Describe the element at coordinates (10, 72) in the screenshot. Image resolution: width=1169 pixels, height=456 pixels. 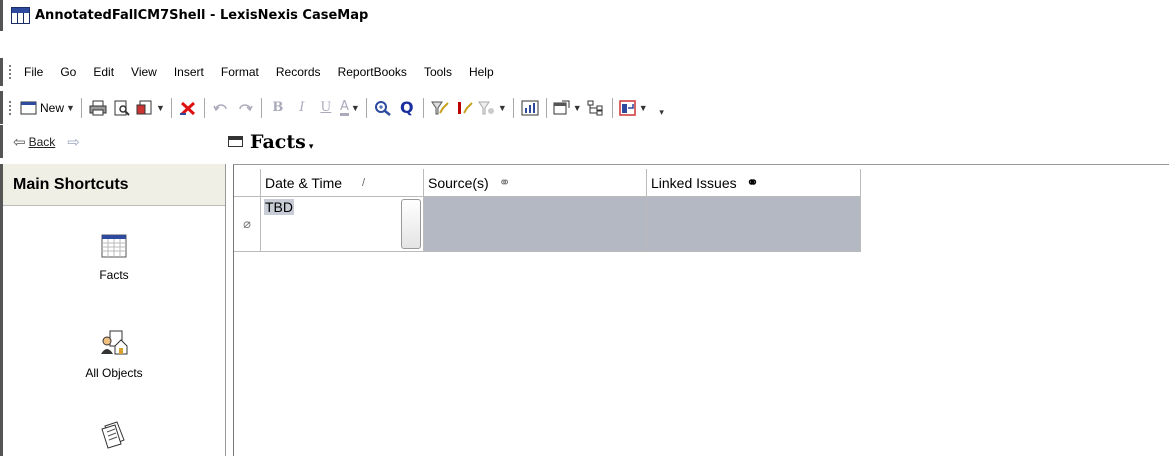
I see `menu-grip` at that location.